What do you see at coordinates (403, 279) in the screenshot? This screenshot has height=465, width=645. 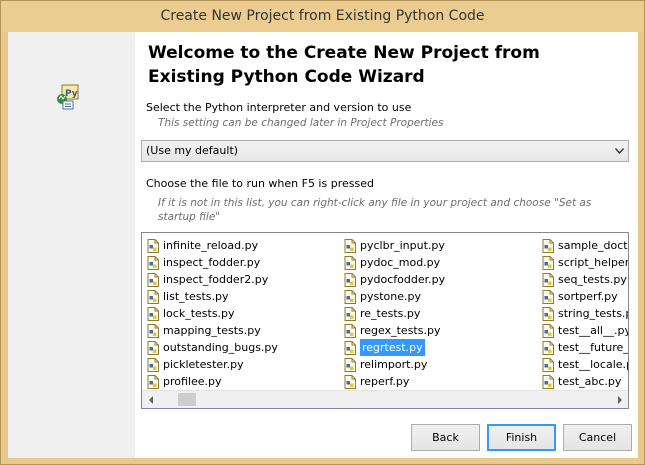 I see `file-name: pydocfodder.py` at bounding box center [403, 279].